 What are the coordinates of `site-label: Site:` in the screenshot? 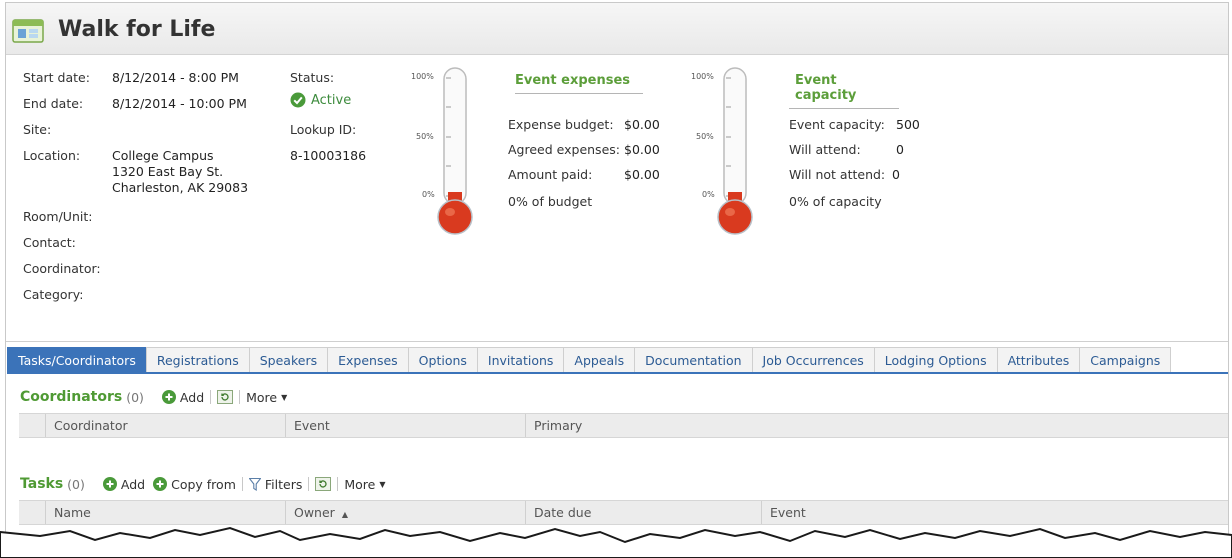 It's located at (37, 129).